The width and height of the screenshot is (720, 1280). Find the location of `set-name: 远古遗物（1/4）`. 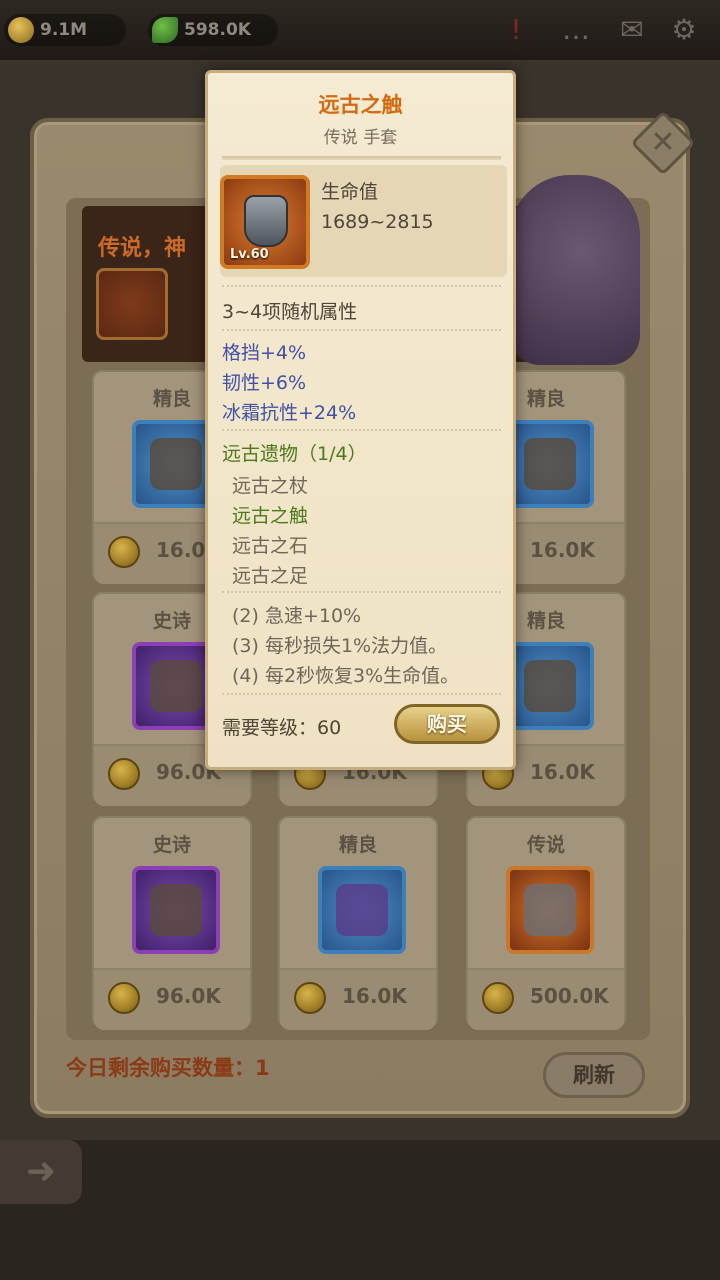

set-name: 远古遗物（1/4） is located at coordinates (294, 454).